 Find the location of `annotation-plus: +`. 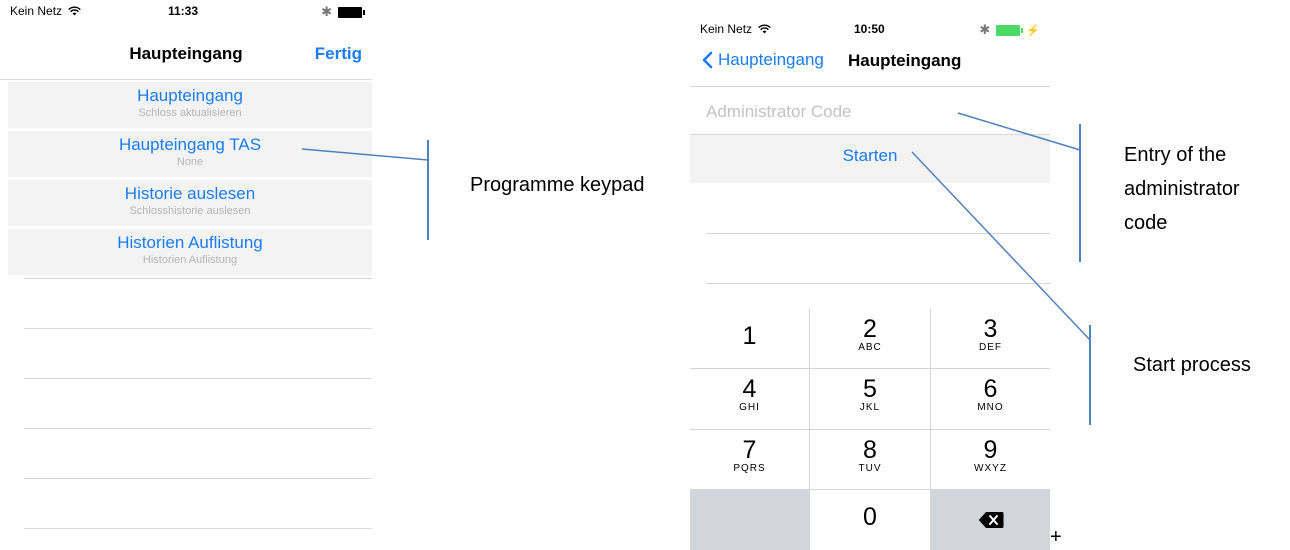

annotation-plus: + is located at coordinates (1056, 537).